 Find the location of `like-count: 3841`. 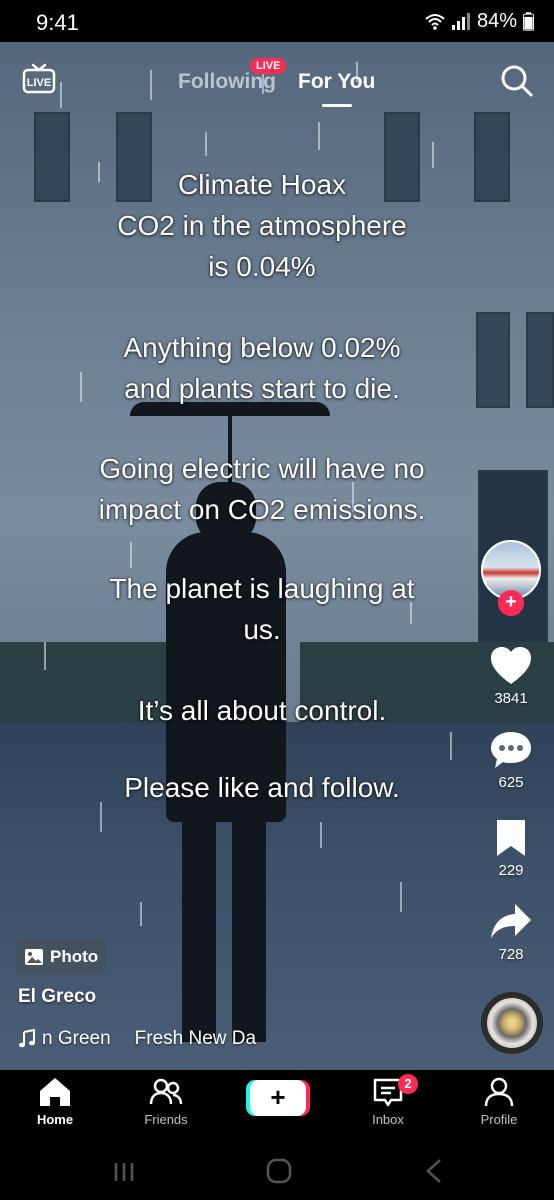

like-count: 3841 is located at coordinates (511, 698).